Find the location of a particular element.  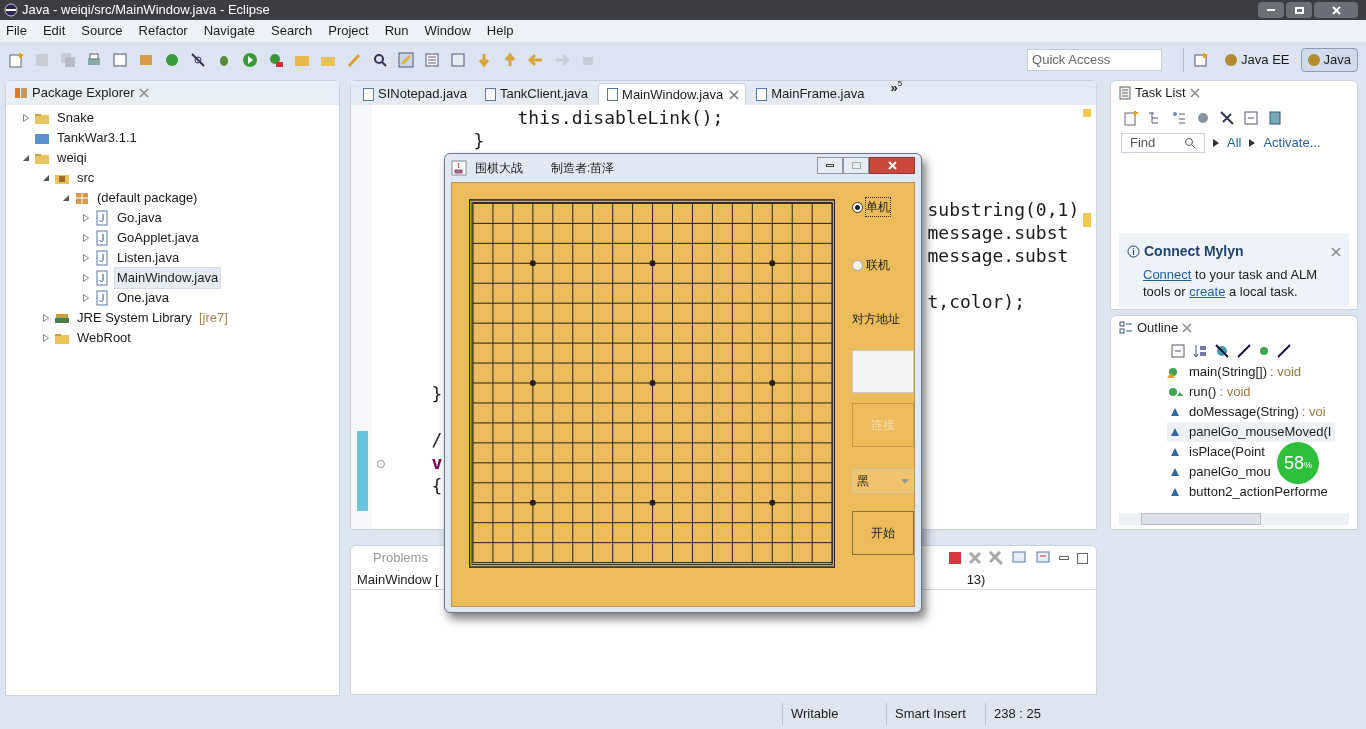

menu-item: Help is located at coordinates (500, 31).